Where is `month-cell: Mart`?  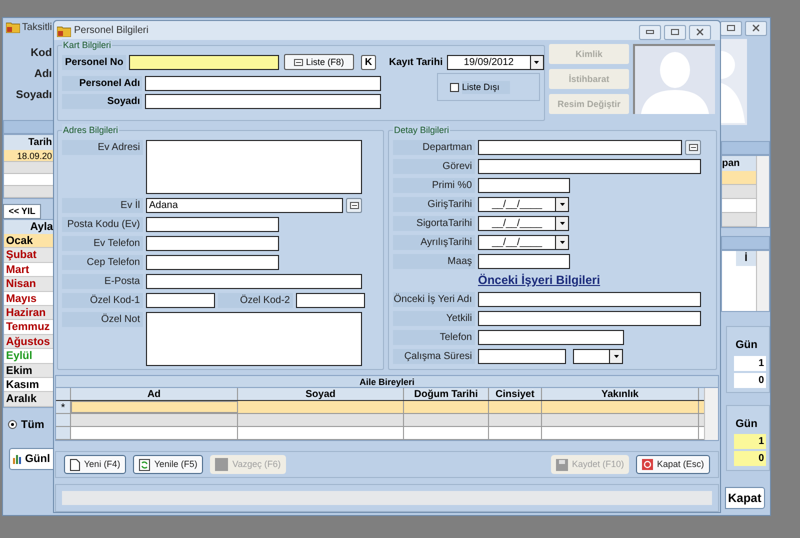
month-cell: Mart is located at coordinates (28, 270).